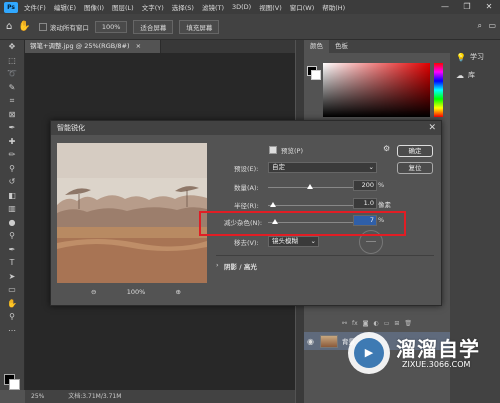  I want to click on color-field, so click(376, 90).